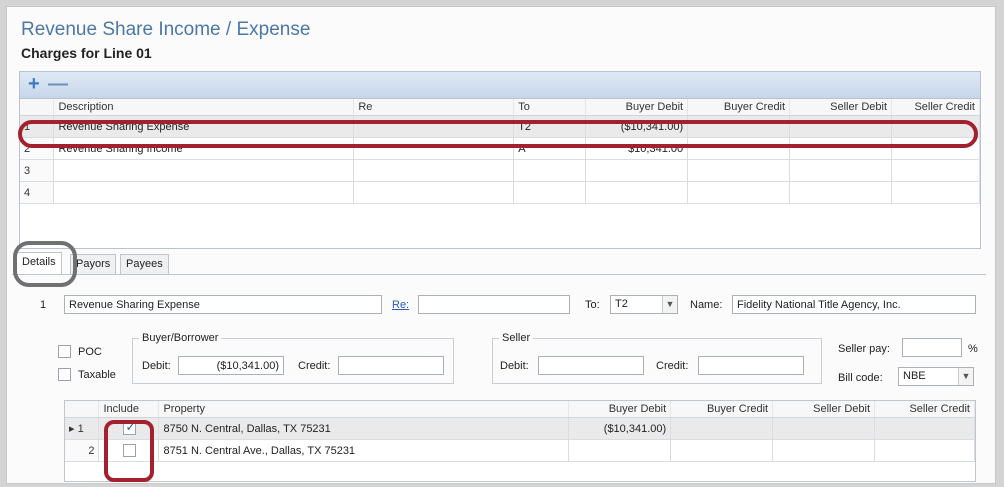  I want to click on to-label: To:, so click(592, 305).